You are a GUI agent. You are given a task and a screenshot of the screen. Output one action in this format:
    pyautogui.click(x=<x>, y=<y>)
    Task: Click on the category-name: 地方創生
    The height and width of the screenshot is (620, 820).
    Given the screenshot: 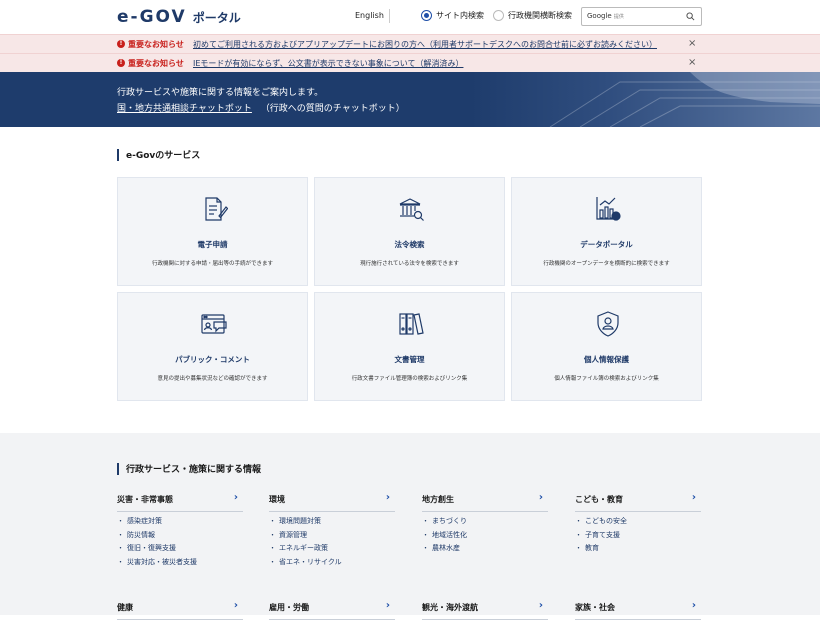 What is the action you would take?
    pyautogui.click(x=438, y=499)
    